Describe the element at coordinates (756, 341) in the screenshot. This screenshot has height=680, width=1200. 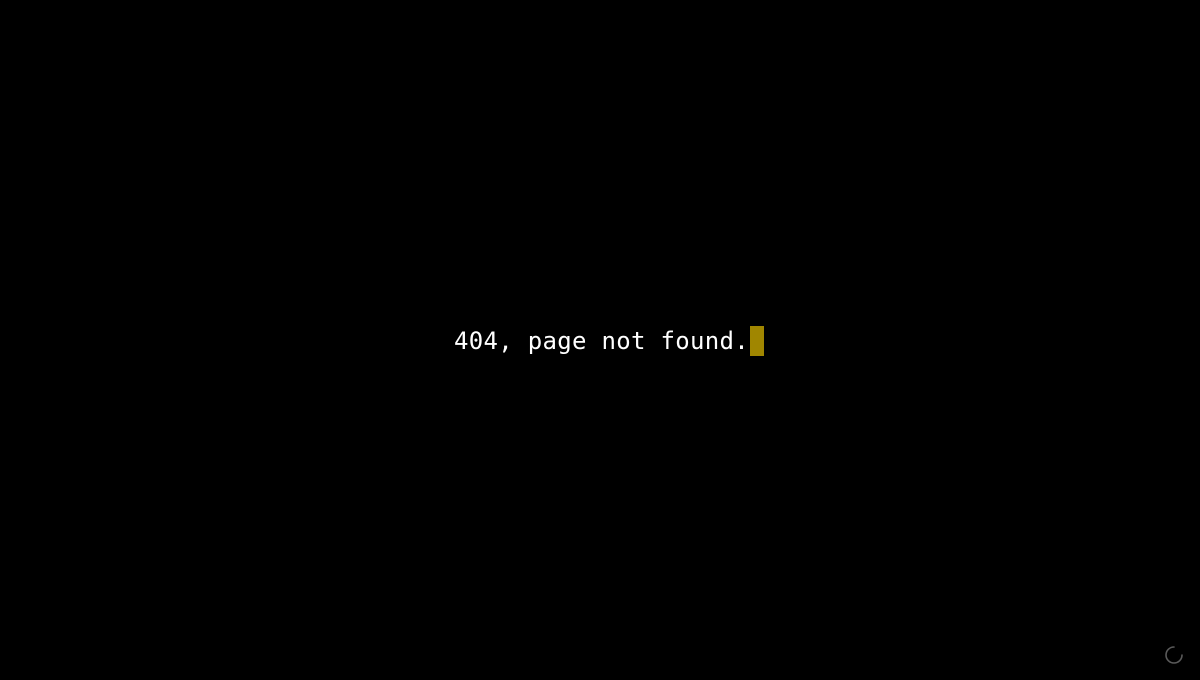
I see `blinking-cursor` at that location.